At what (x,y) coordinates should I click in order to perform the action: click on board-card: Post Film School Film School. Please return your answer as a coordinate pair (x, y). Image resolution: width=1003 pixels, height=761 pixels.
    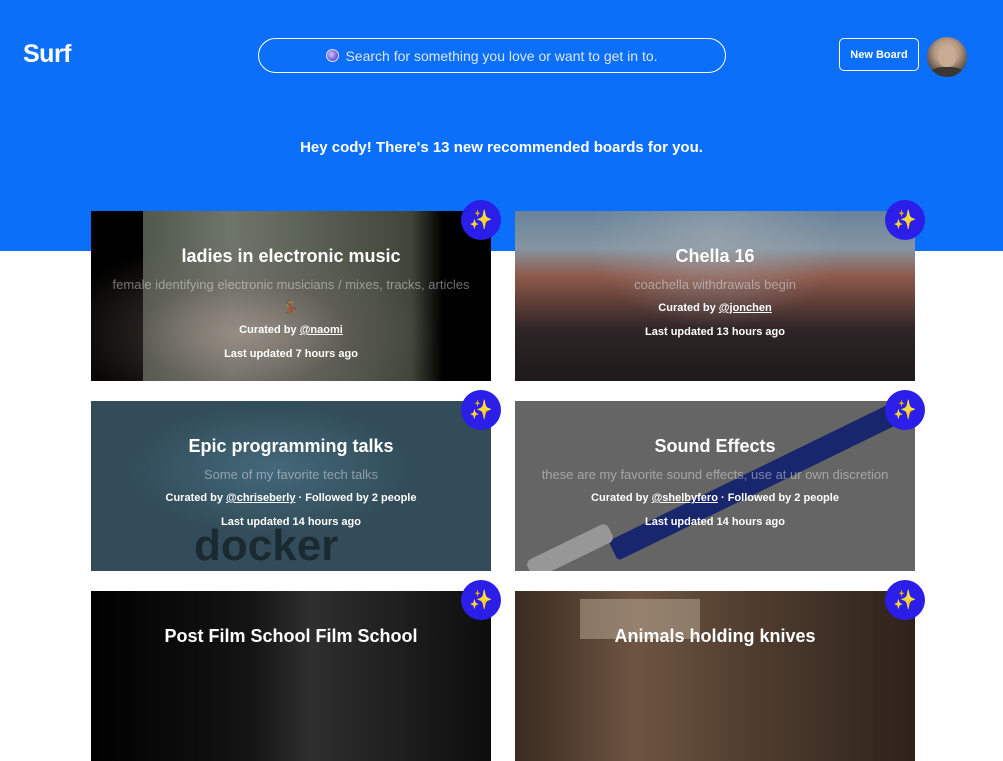
    Looking at the image, I should click on (291, 676).